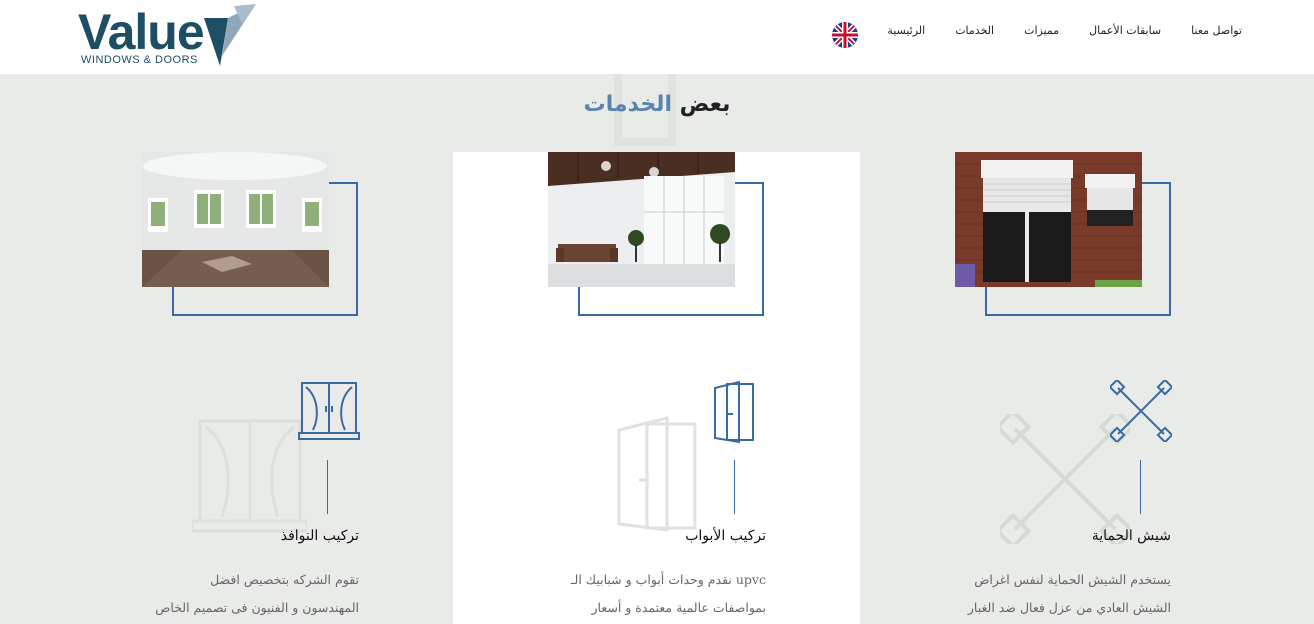 The height and width of the screenshot is (624, 1314). Describe the element at coordinates (906, 31) in the screenshot. I see `nav-item-home: الرئيسية` at that location.